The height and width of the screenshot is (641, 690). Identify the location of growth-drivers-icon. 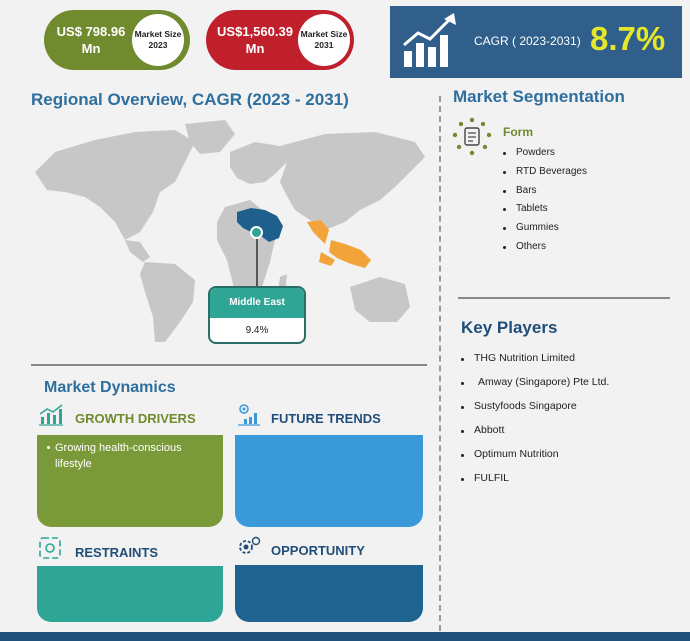
(51, 415).